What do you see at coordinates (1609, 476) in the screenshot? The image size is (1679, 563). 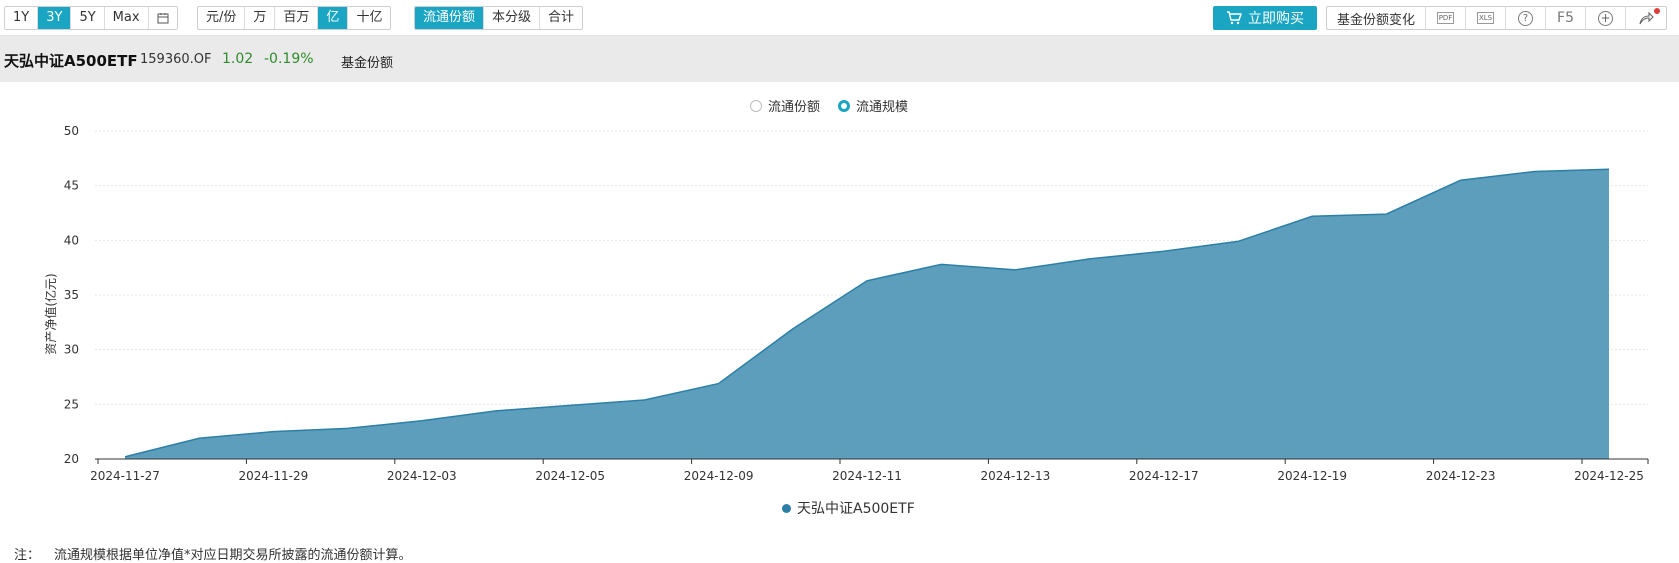 I see `x-tick-label: 2024-12-25` at bounding box center [1609, 476].